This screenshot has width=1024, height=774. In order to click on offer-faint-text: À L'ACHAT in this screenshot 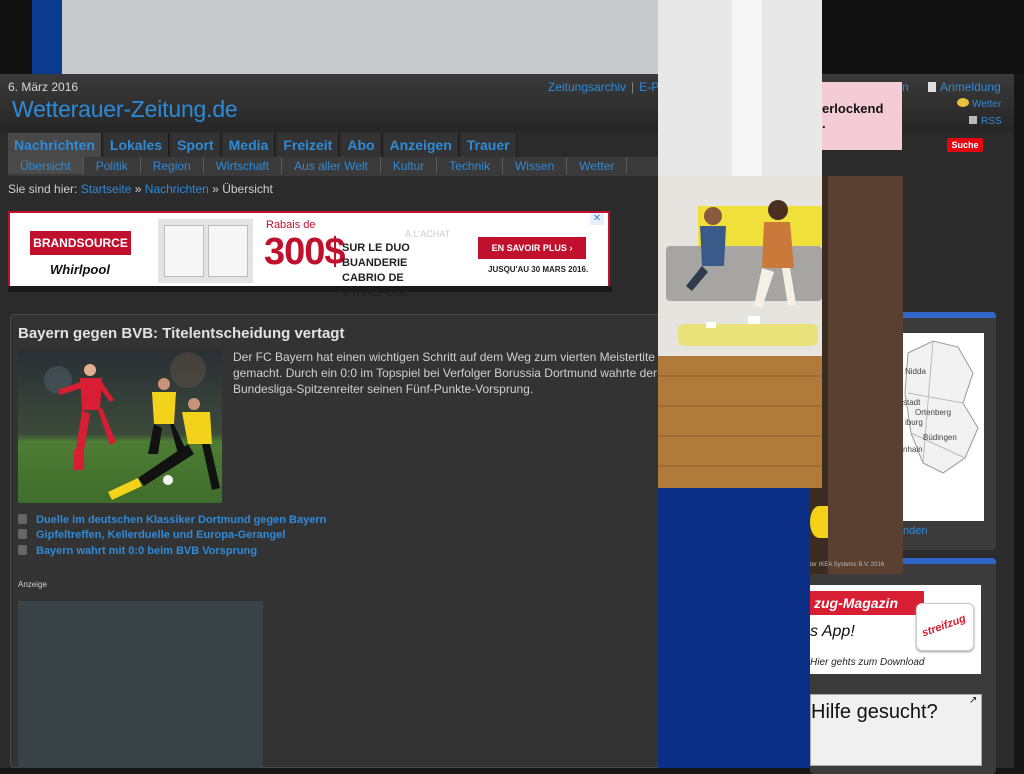, I will do `click(428, 234)`.